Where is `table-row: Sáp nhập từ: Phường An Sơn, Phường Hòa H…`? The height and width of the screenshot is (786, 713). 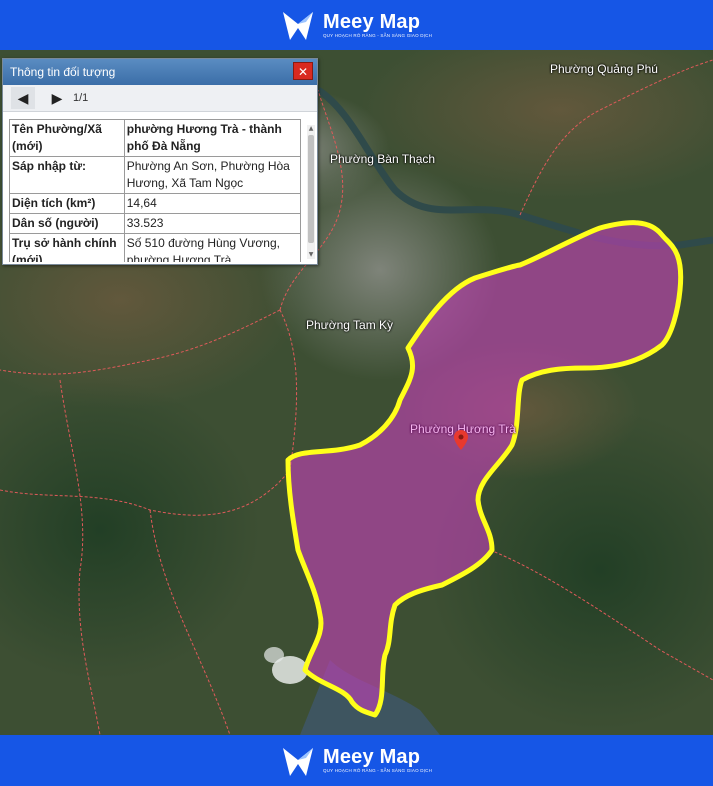 table-row: Sáp nhập từ: Phường An Sơn, Phường Hòa H… is located at coordinates (155, 175).